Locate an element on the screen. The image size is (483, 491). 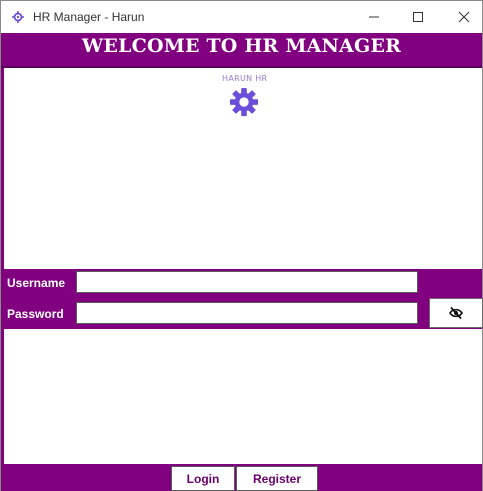
maximize-icon is located at coordinates (418, 17).